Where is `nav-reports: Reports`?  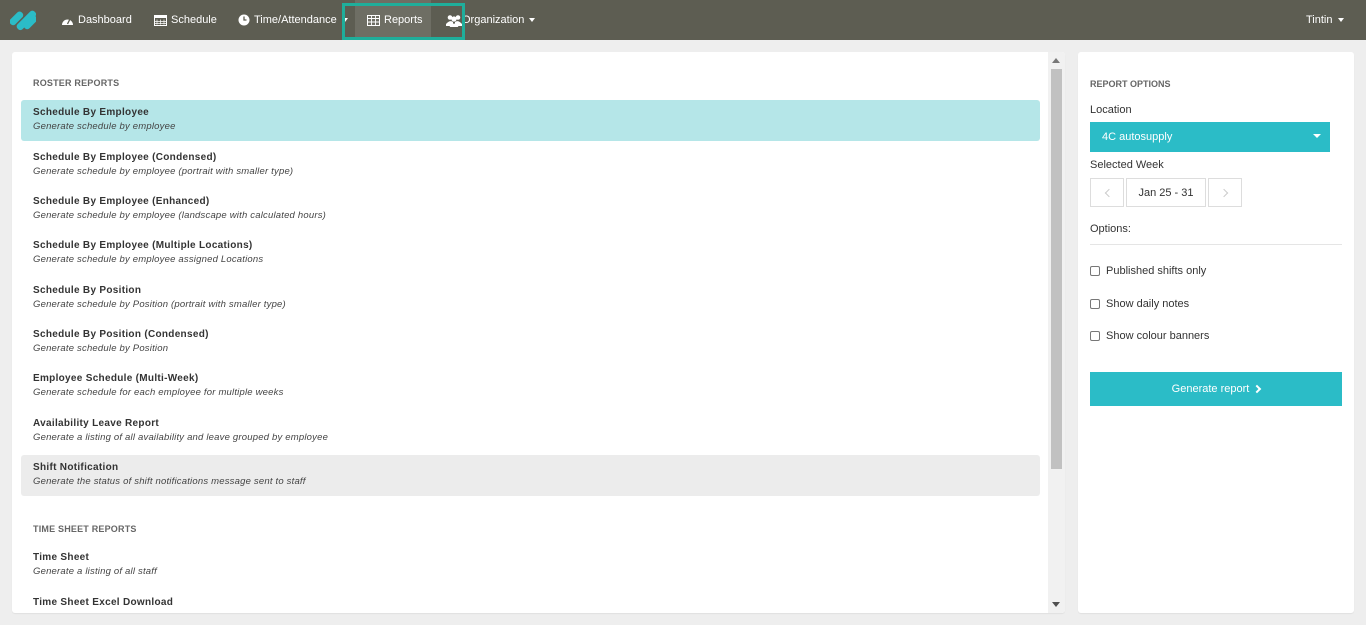 nav-reports: Reports is located at coordinates (393, 20).